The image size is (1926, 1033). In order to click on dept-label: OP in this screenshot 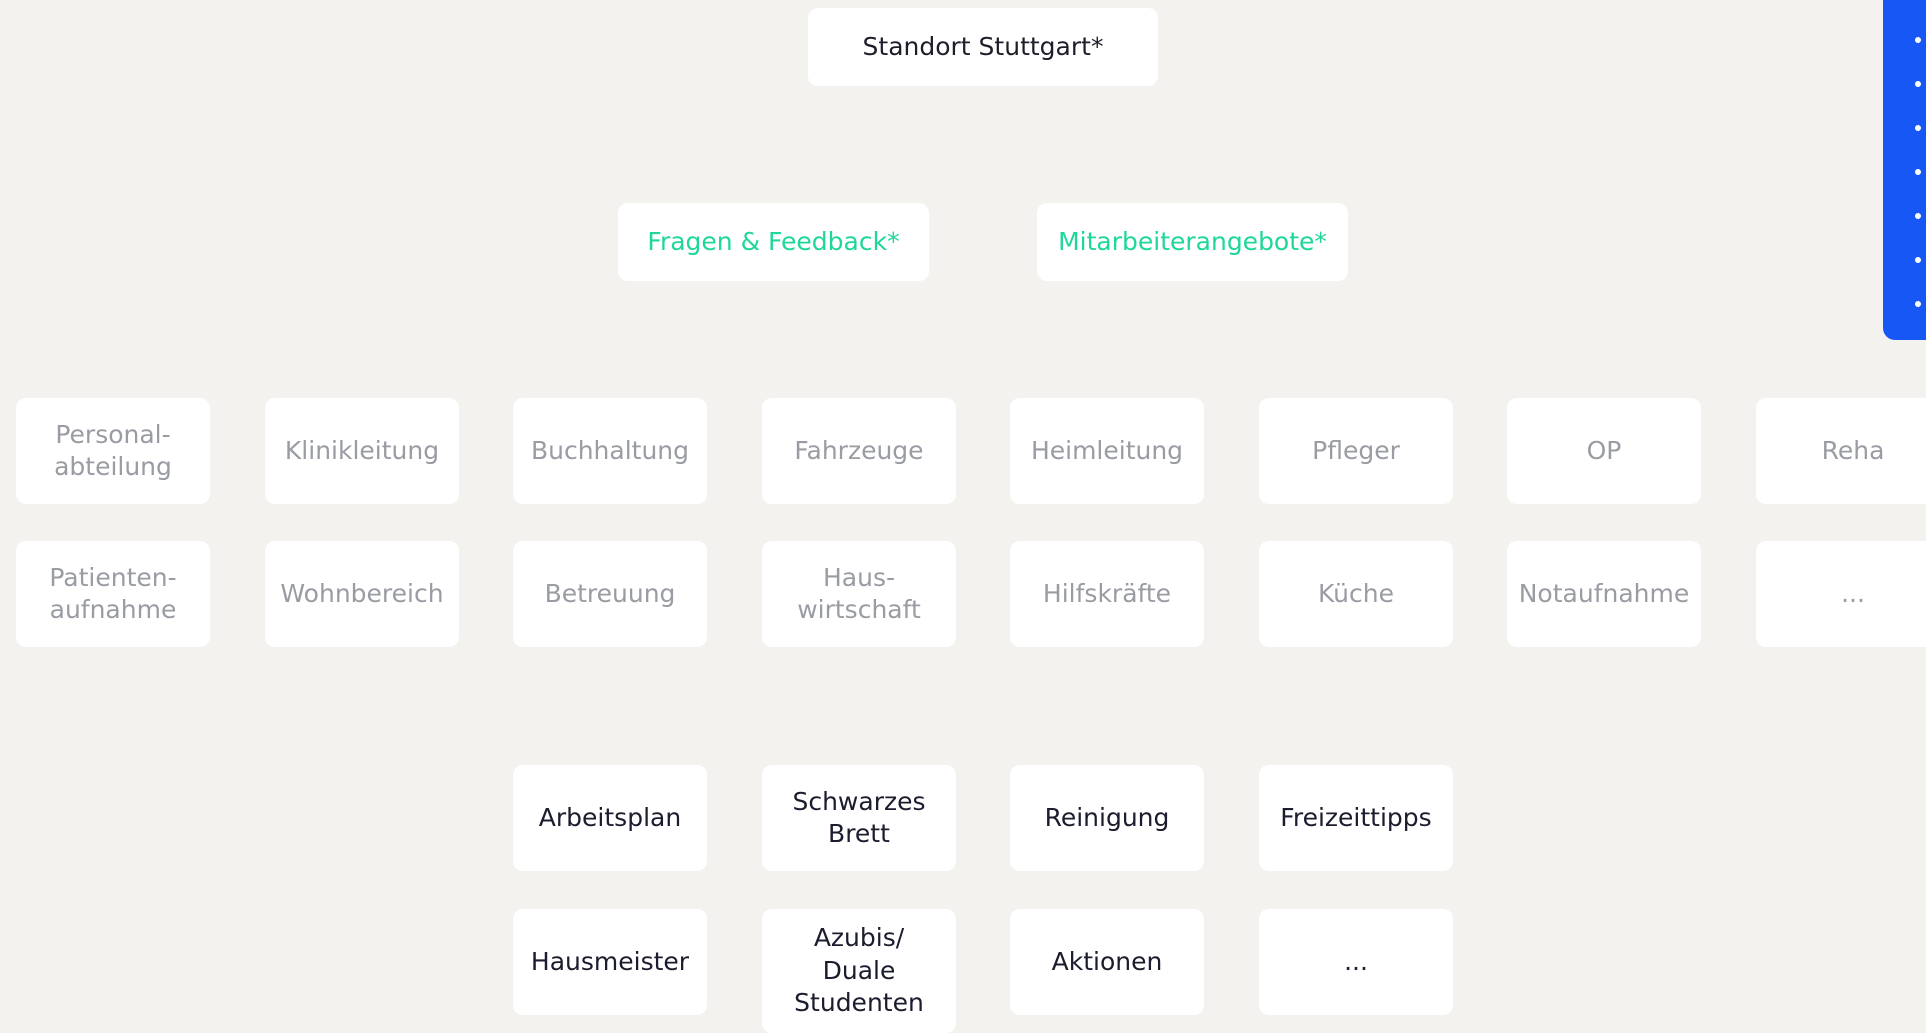, I will do `click(1604, 450)`.